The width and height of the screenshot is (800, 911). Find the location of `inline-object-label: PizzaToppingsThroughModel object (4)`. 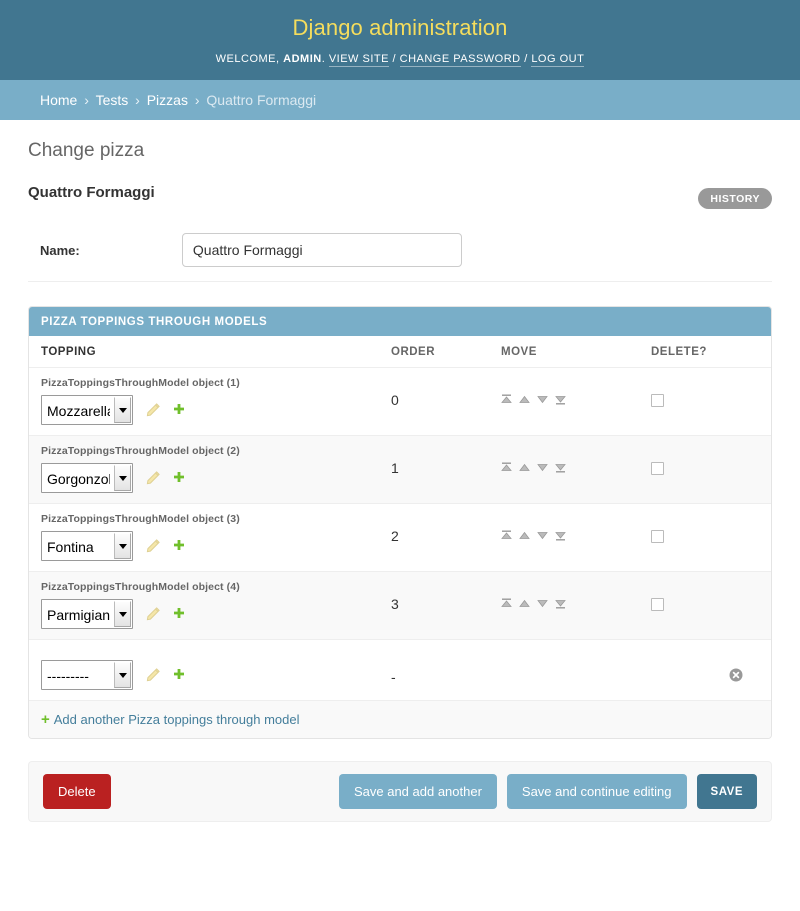

inline-object-label: PizzaToppingsThroughModel object (4) is located at coordinates (140, 587).